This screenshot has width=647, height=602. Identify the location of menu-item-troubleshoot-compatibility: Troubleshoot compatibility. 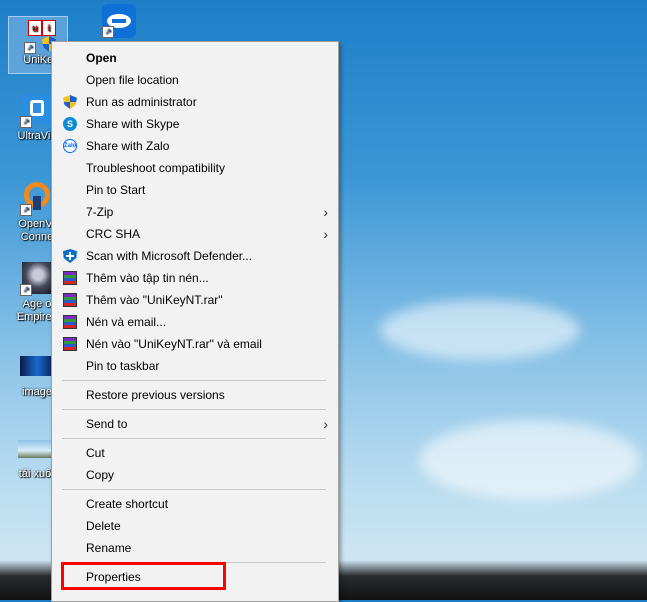
(195, 168).